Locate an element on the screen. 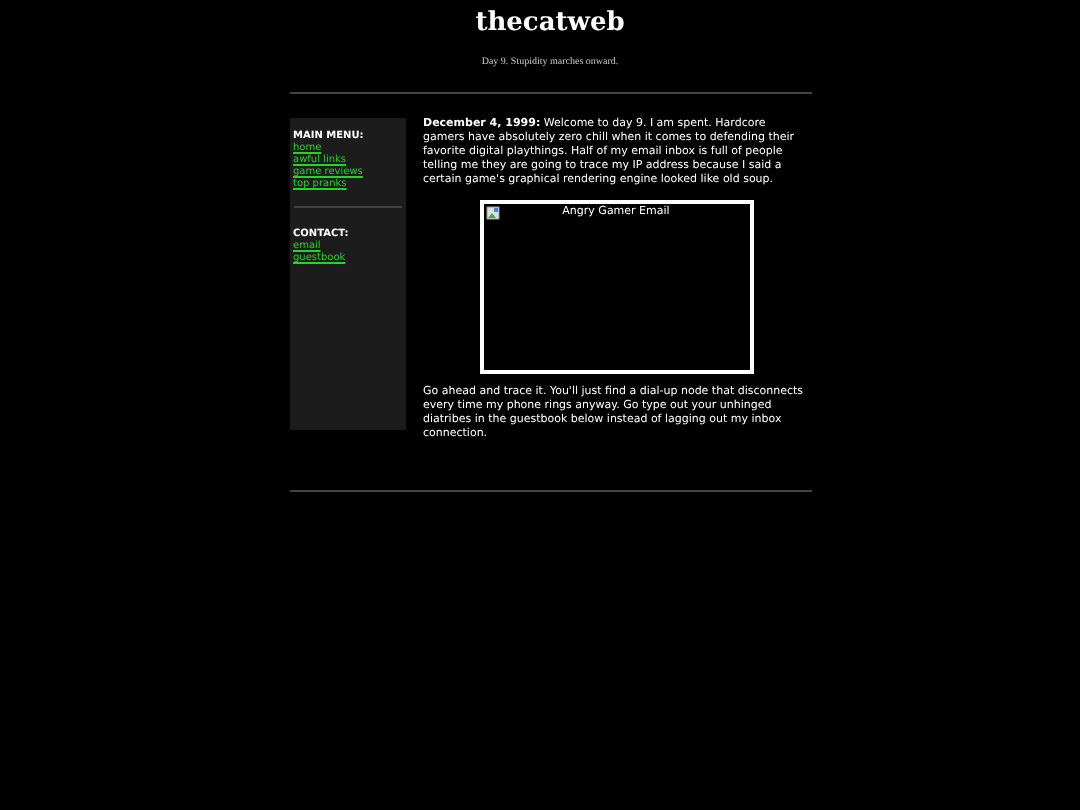 This screenshot has height=810, width=1080. site-title: thecatweb is located at coordinates (550, 24).